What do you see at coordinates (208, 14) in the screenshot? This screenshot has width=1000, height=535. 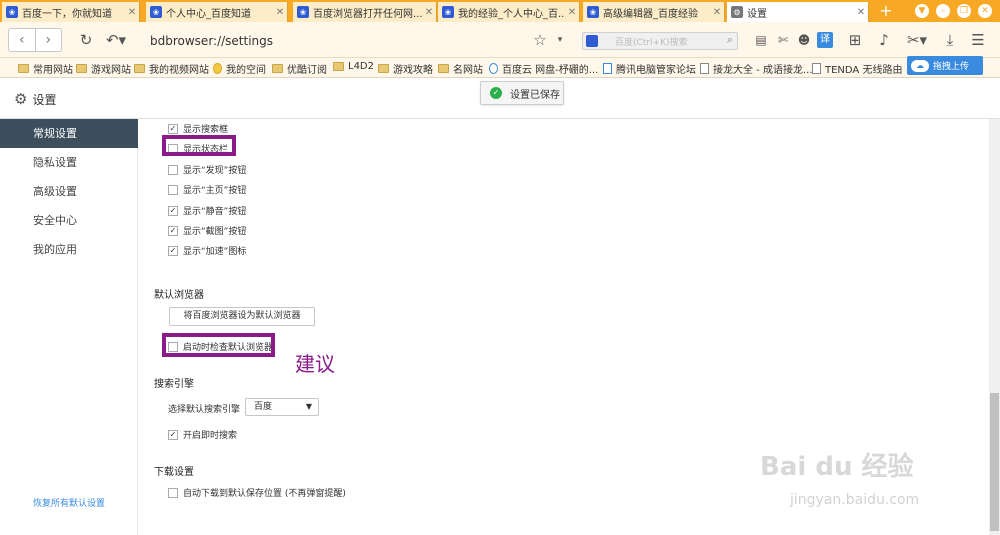 I see `tab-label: 个人中心_百度知道` at bounding box center [208, 14].